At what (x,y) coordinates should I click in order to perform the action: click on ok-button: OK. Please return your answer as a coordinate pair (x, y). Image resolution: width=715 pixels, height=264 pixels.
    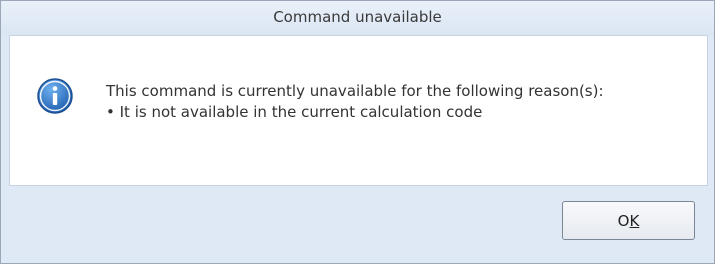
    Looking at the image, I should click on (628, 220).